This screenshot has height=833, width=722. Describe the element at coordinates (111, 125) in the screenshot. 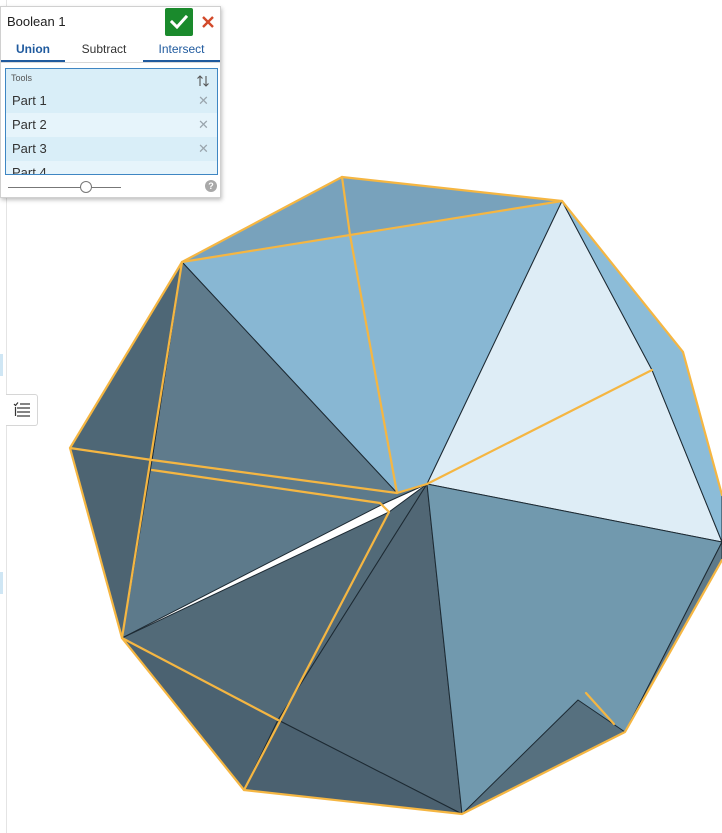

I see `tool-item-part-2: Part 2 ✕` at that location.